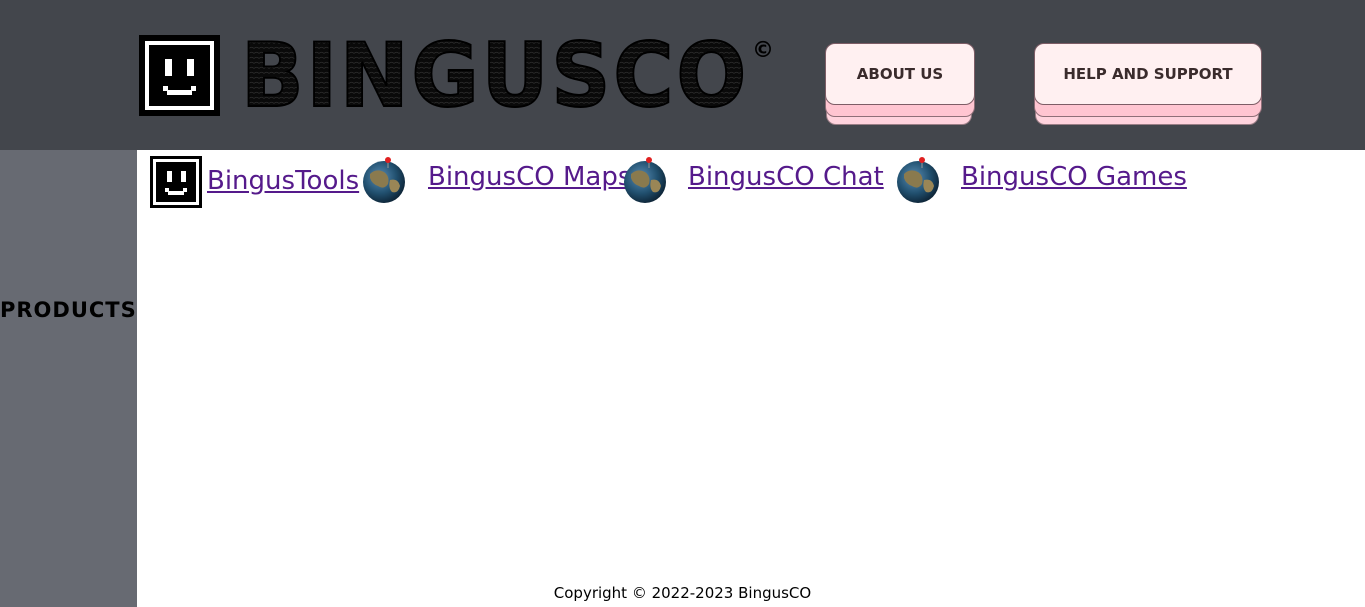 This screenshot has height=607, width=1365. Describe the element at coordinates (529, 177) in the screenshot. I see `product-link-maps: BingusCO Maps` at that location.